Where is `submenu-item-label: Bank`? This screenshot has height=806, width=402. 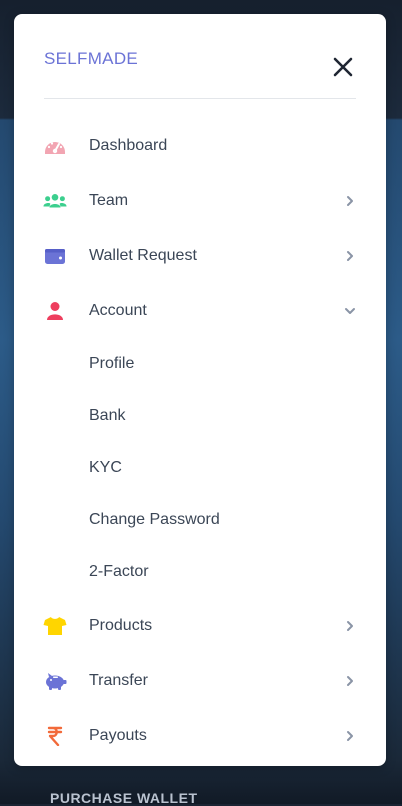
submenu-item-label: Bank is located at coordinates (107, 415).